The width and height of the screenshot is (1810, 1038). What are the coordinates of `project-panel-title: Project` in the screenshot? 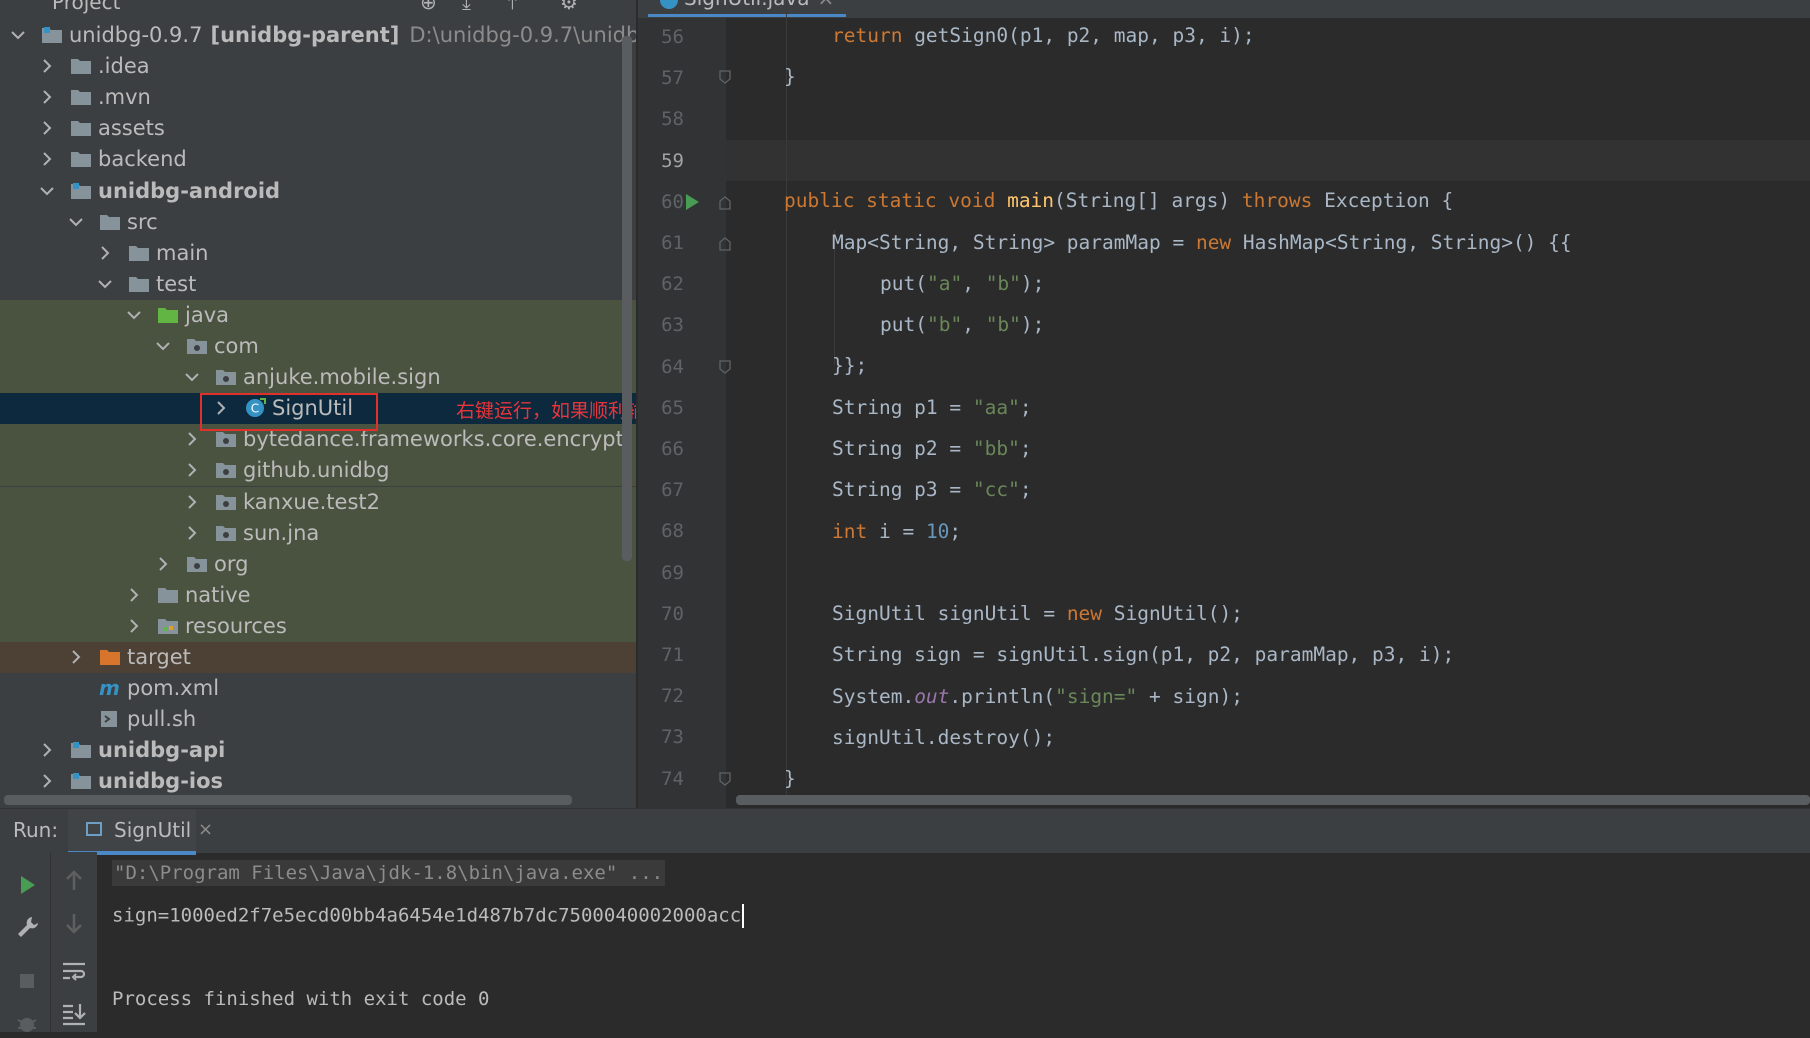 It's located at (86, 7).